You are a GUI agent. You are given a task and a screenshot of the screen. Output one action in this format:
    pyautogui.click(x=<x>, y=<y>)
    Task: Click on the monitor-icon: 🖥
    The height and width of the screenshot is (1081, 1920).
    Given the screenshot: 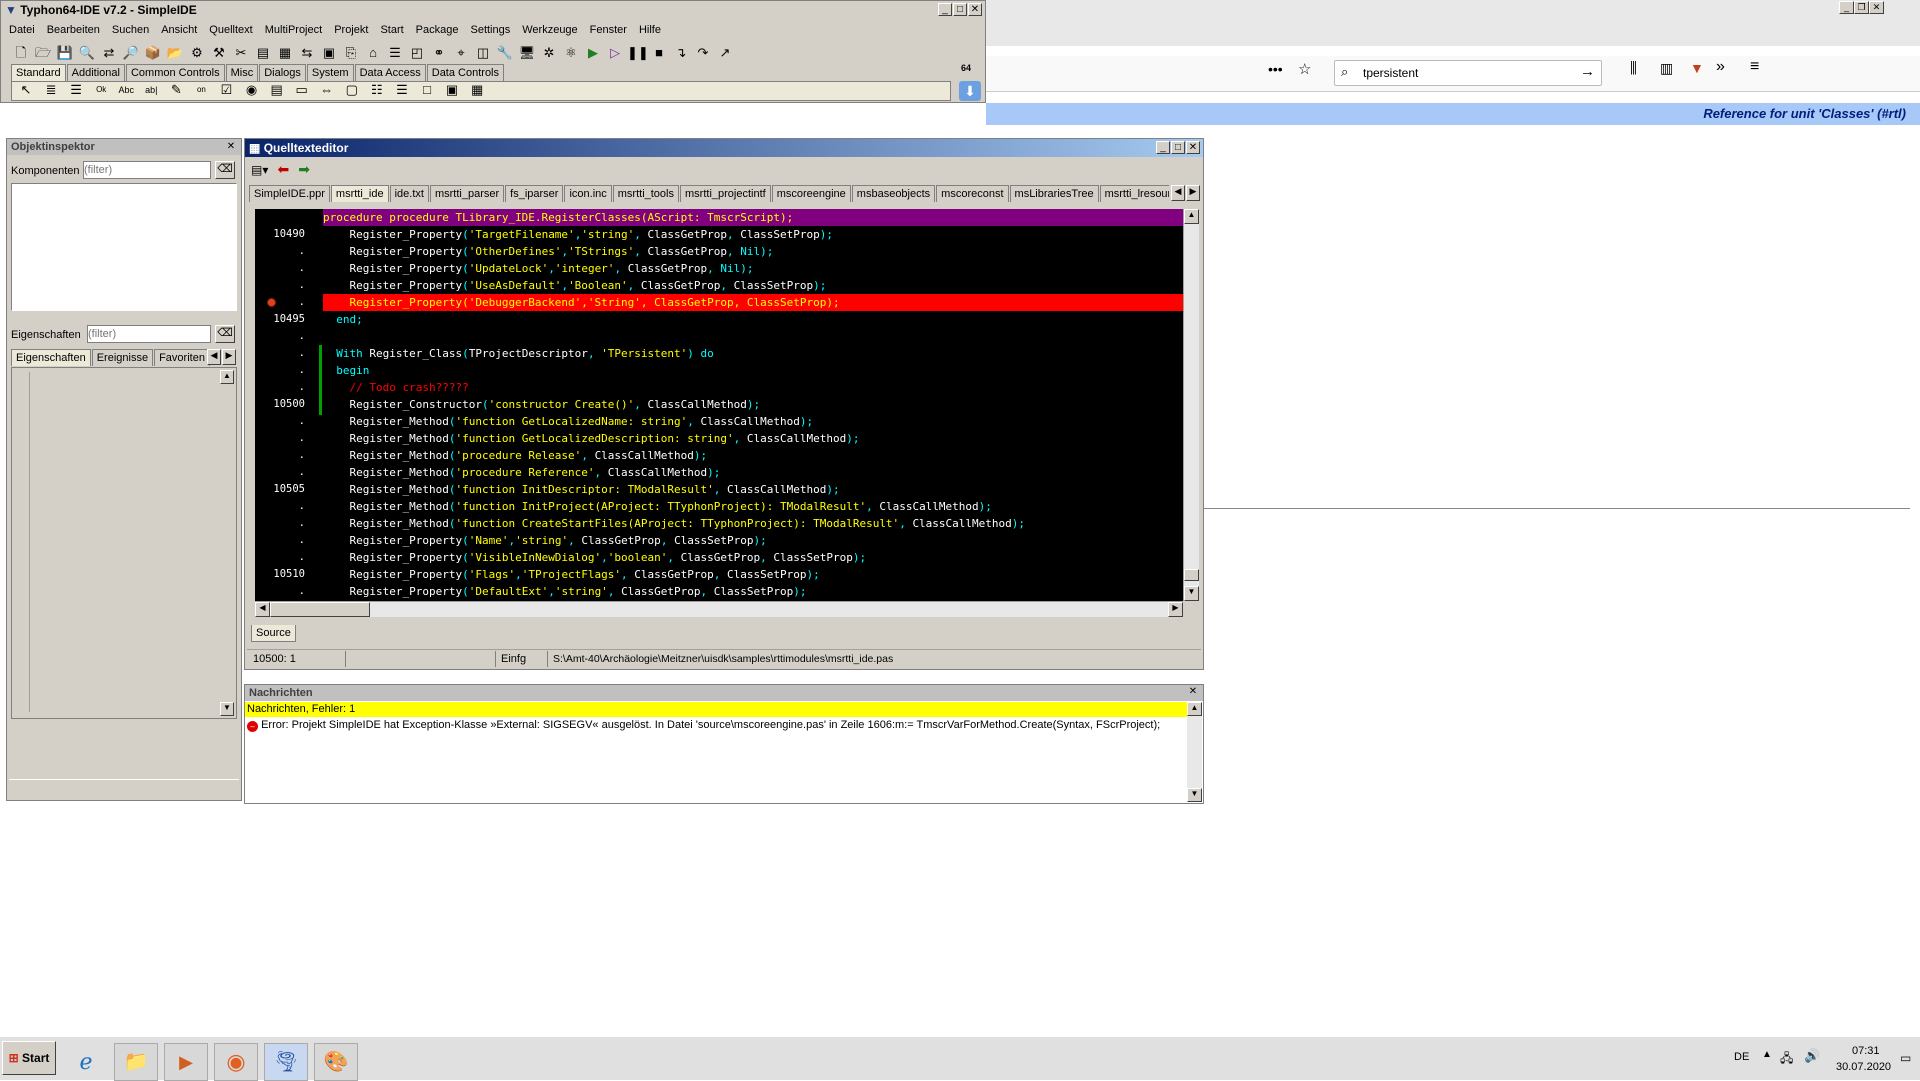 What is the action you would take?
    pyautogui.click(x=527, y=53)
    